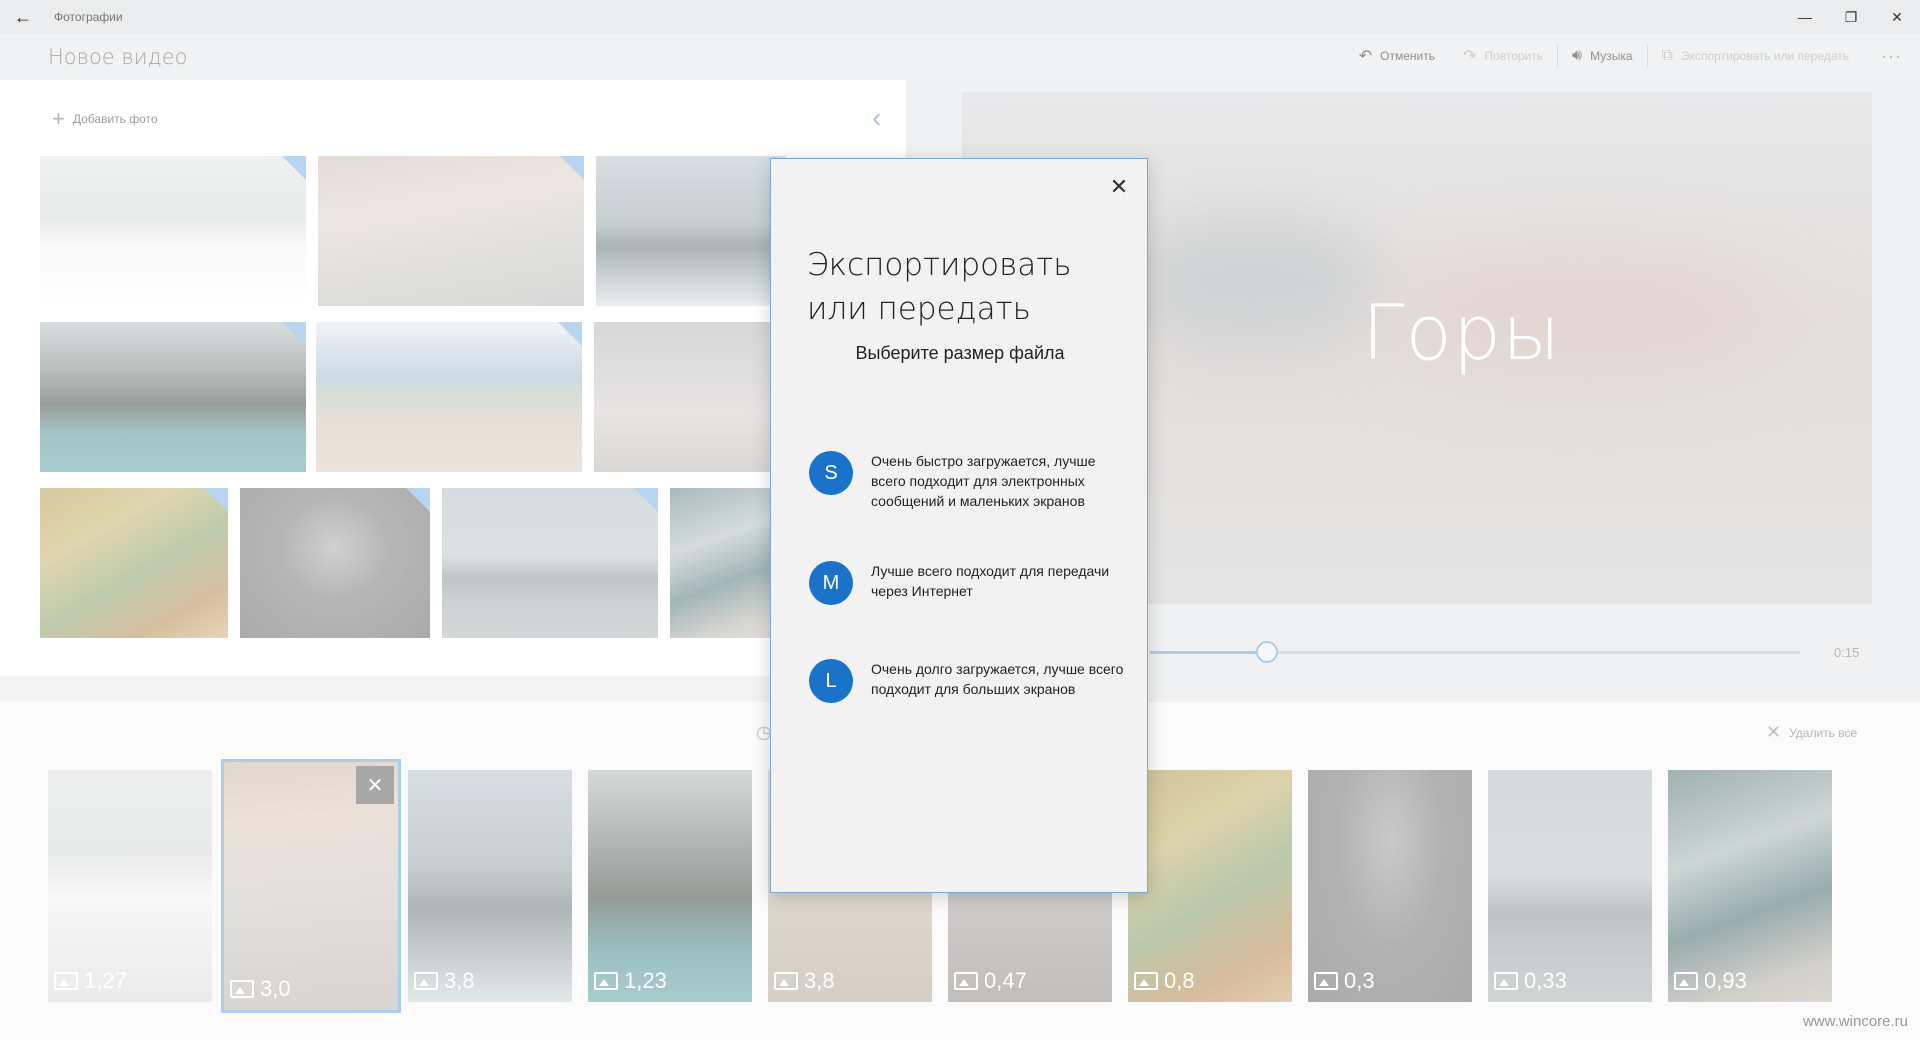 This screenshot has height=1040, width=1920. I want to click on watermark: www.wincore.ru, so click(1855, 1021).